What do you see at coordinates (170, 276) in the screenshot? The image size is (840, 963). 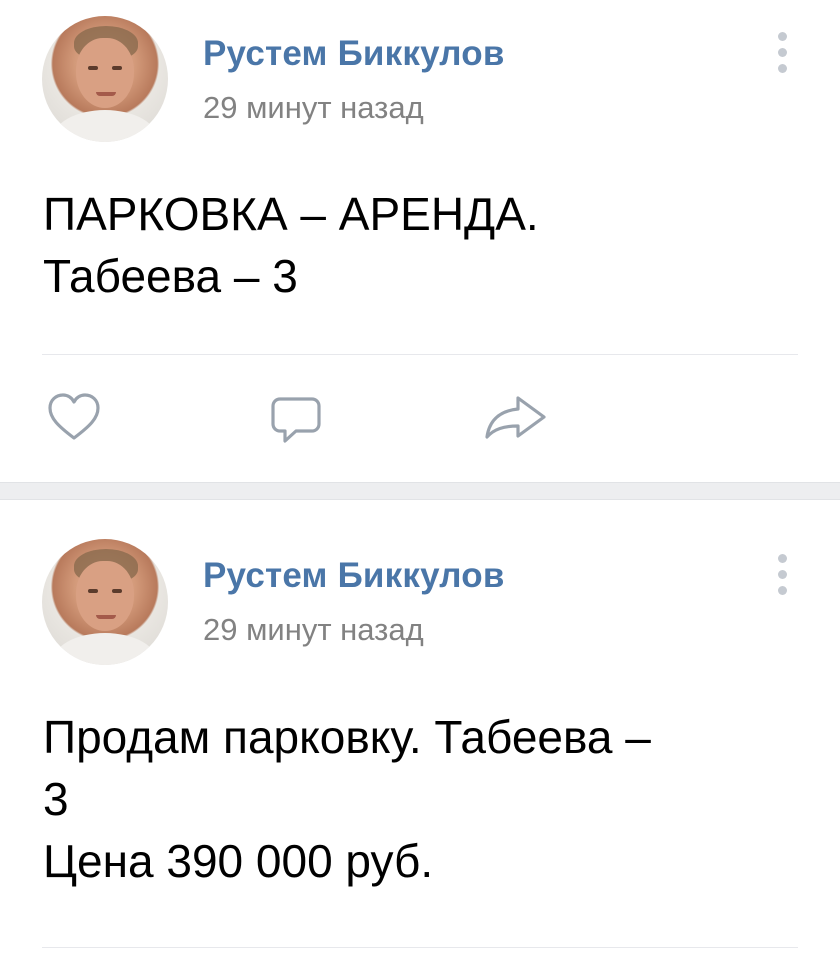 I see `post-text-line: Табеева – 3` at bounding box center [170, 276].